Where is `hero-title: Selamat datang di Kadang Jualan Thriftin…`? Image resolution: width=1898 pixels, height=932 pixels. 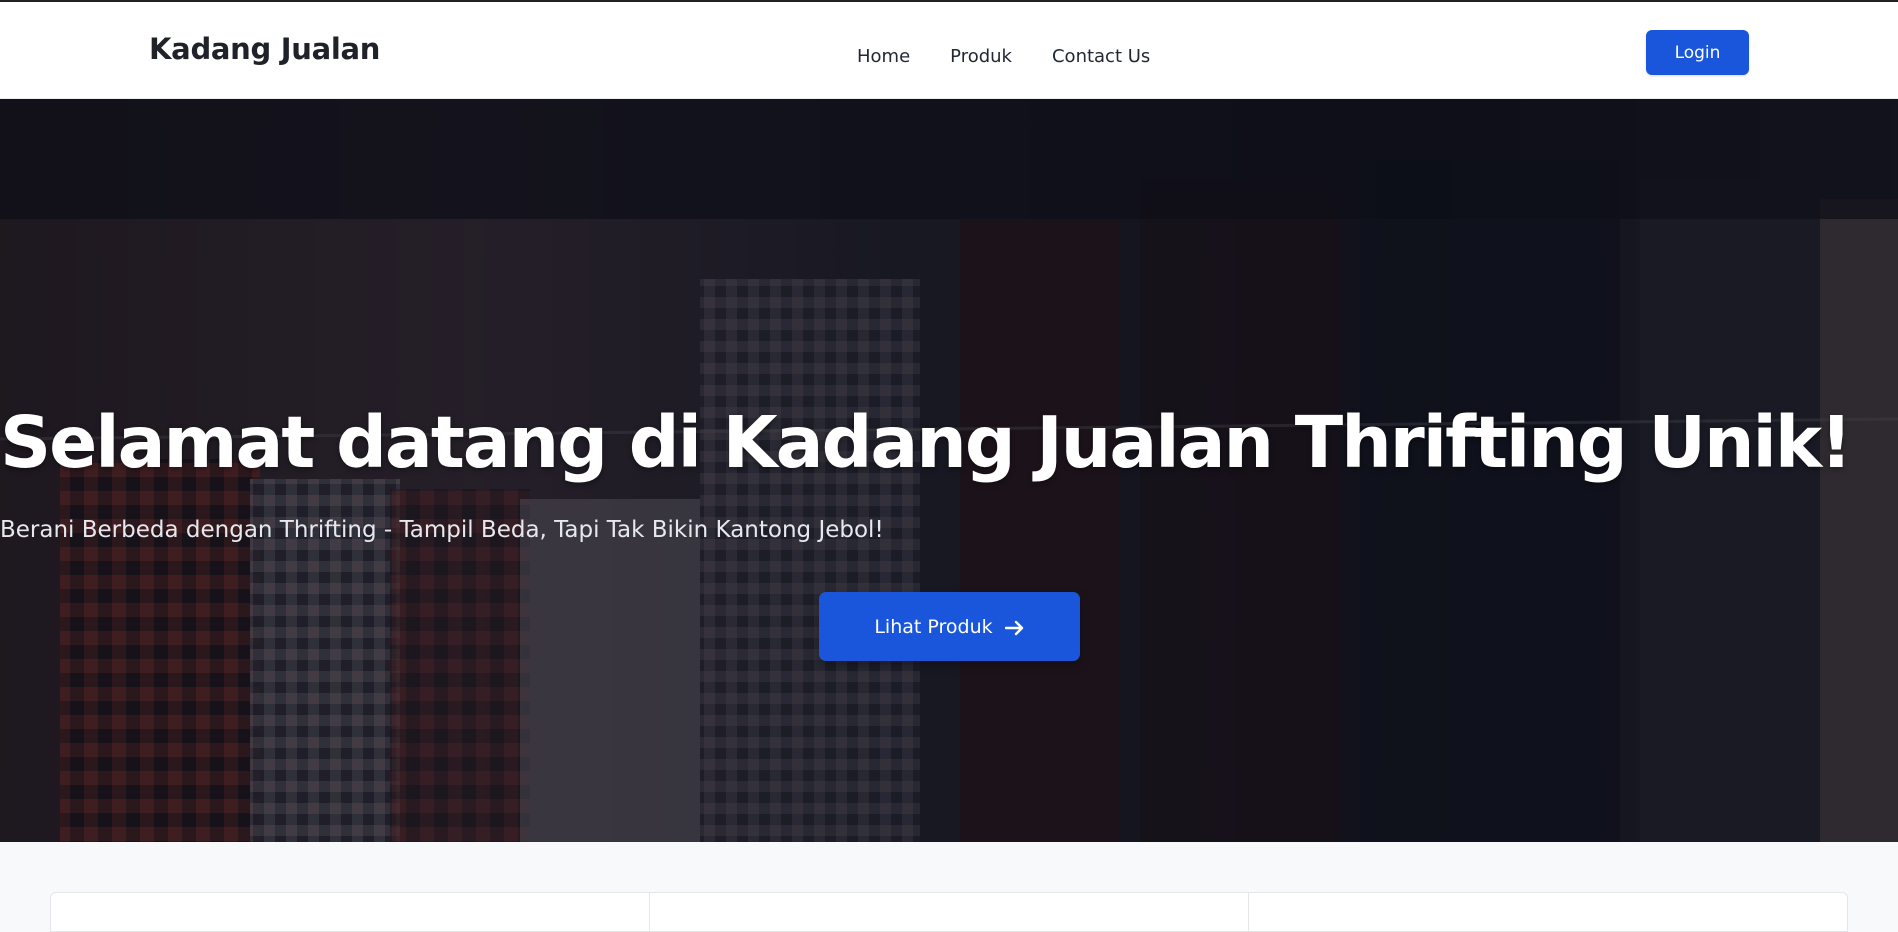 hero-title: Selamat datang di Kadang Jualan Thriftin… is located at coordinates (926, 442).